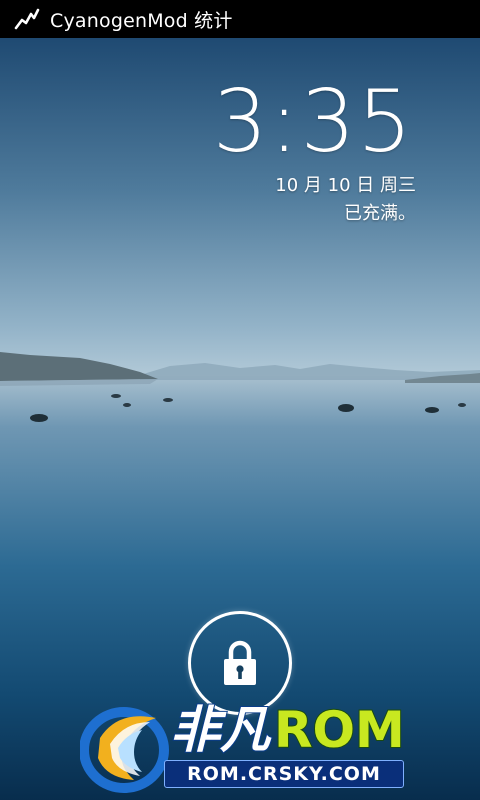  I want to click on crsky-swirl-logo, so click(124, 750).